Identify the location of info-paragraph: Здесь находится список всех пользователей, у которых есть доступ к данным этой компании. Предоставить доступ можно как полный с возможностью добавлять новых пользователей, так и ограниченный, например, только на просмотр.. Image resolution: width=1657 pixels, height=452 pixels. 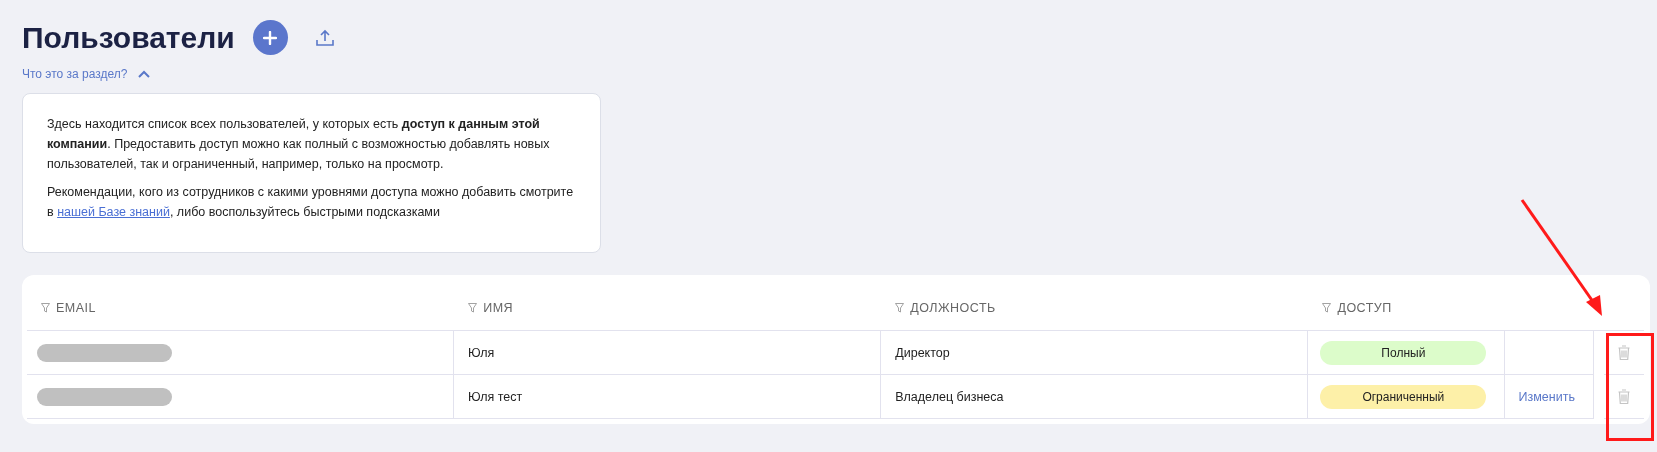
(299, 144).